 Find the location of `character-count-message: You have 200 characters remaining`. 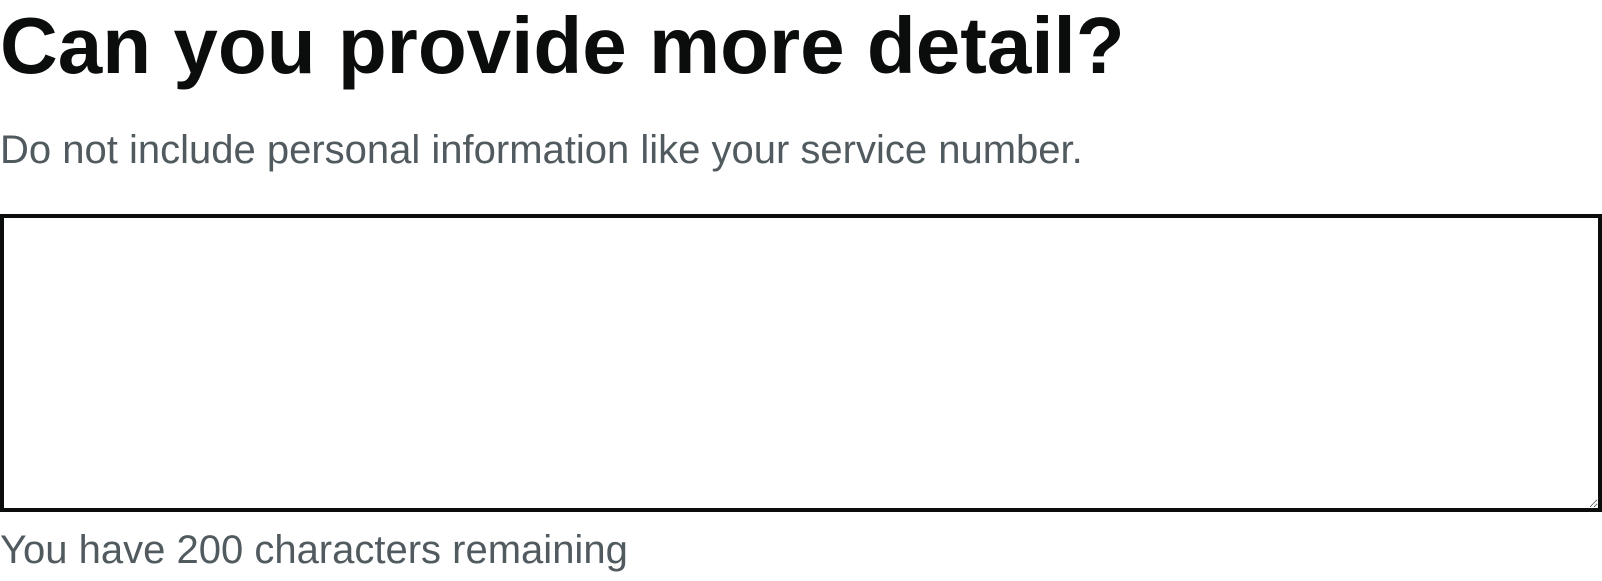

character-count-message: You have 200 characters remaining is located at coordinates (314, 550).